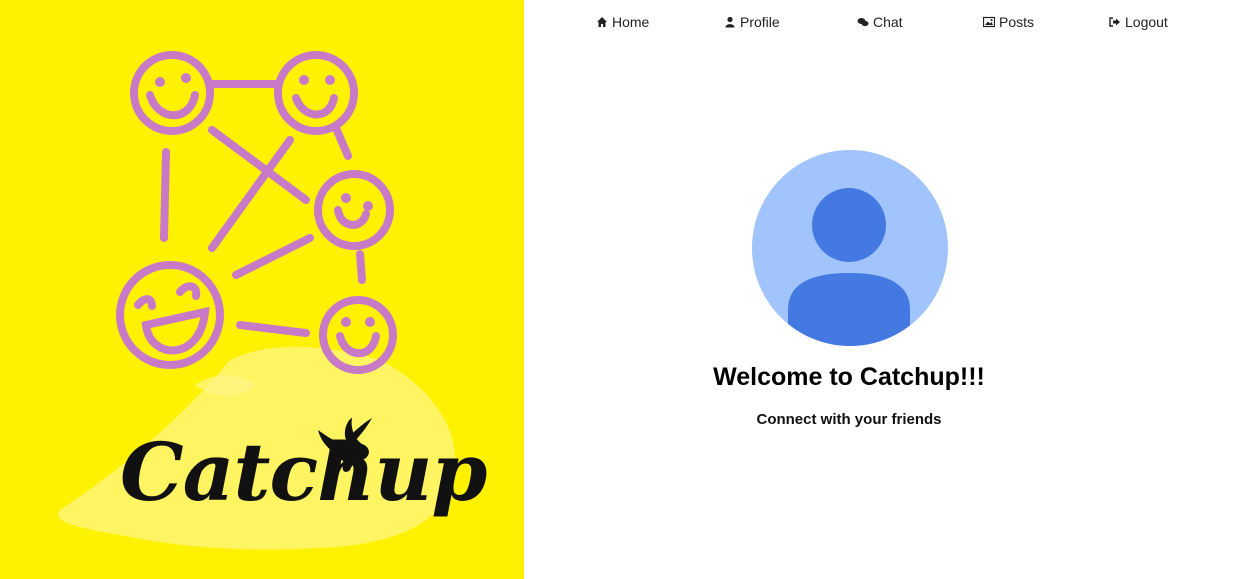  What do you see at coordinates (849, 419) in the screenshot?
I see `welcome-subtitle: Connect with your friends` at bounding box center [849, 419].